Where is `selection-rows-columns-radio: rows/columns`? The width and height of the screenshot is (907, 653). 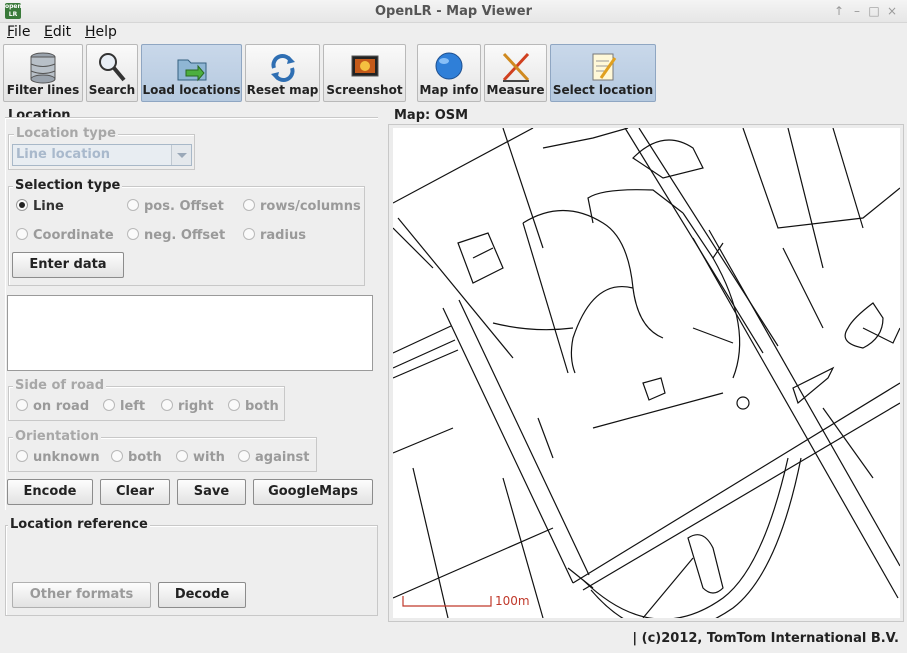 selection-rows-columns-radio: rows/columns is located at coordinates (302, 208).